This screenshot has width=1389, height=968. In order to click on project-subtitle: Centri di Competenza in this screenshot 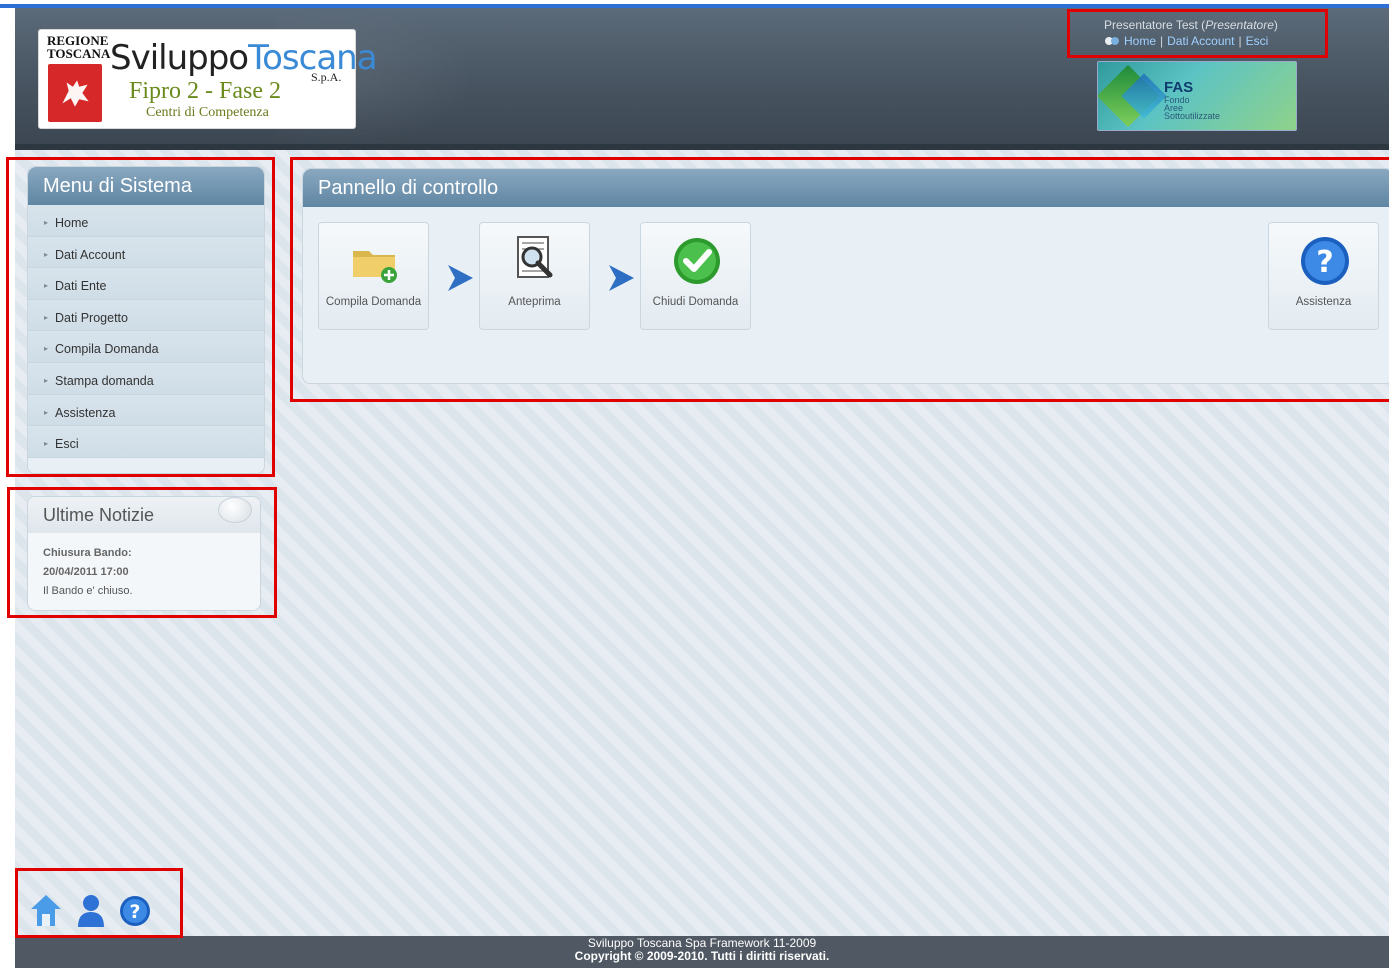, I will do `click(207, 112)`.